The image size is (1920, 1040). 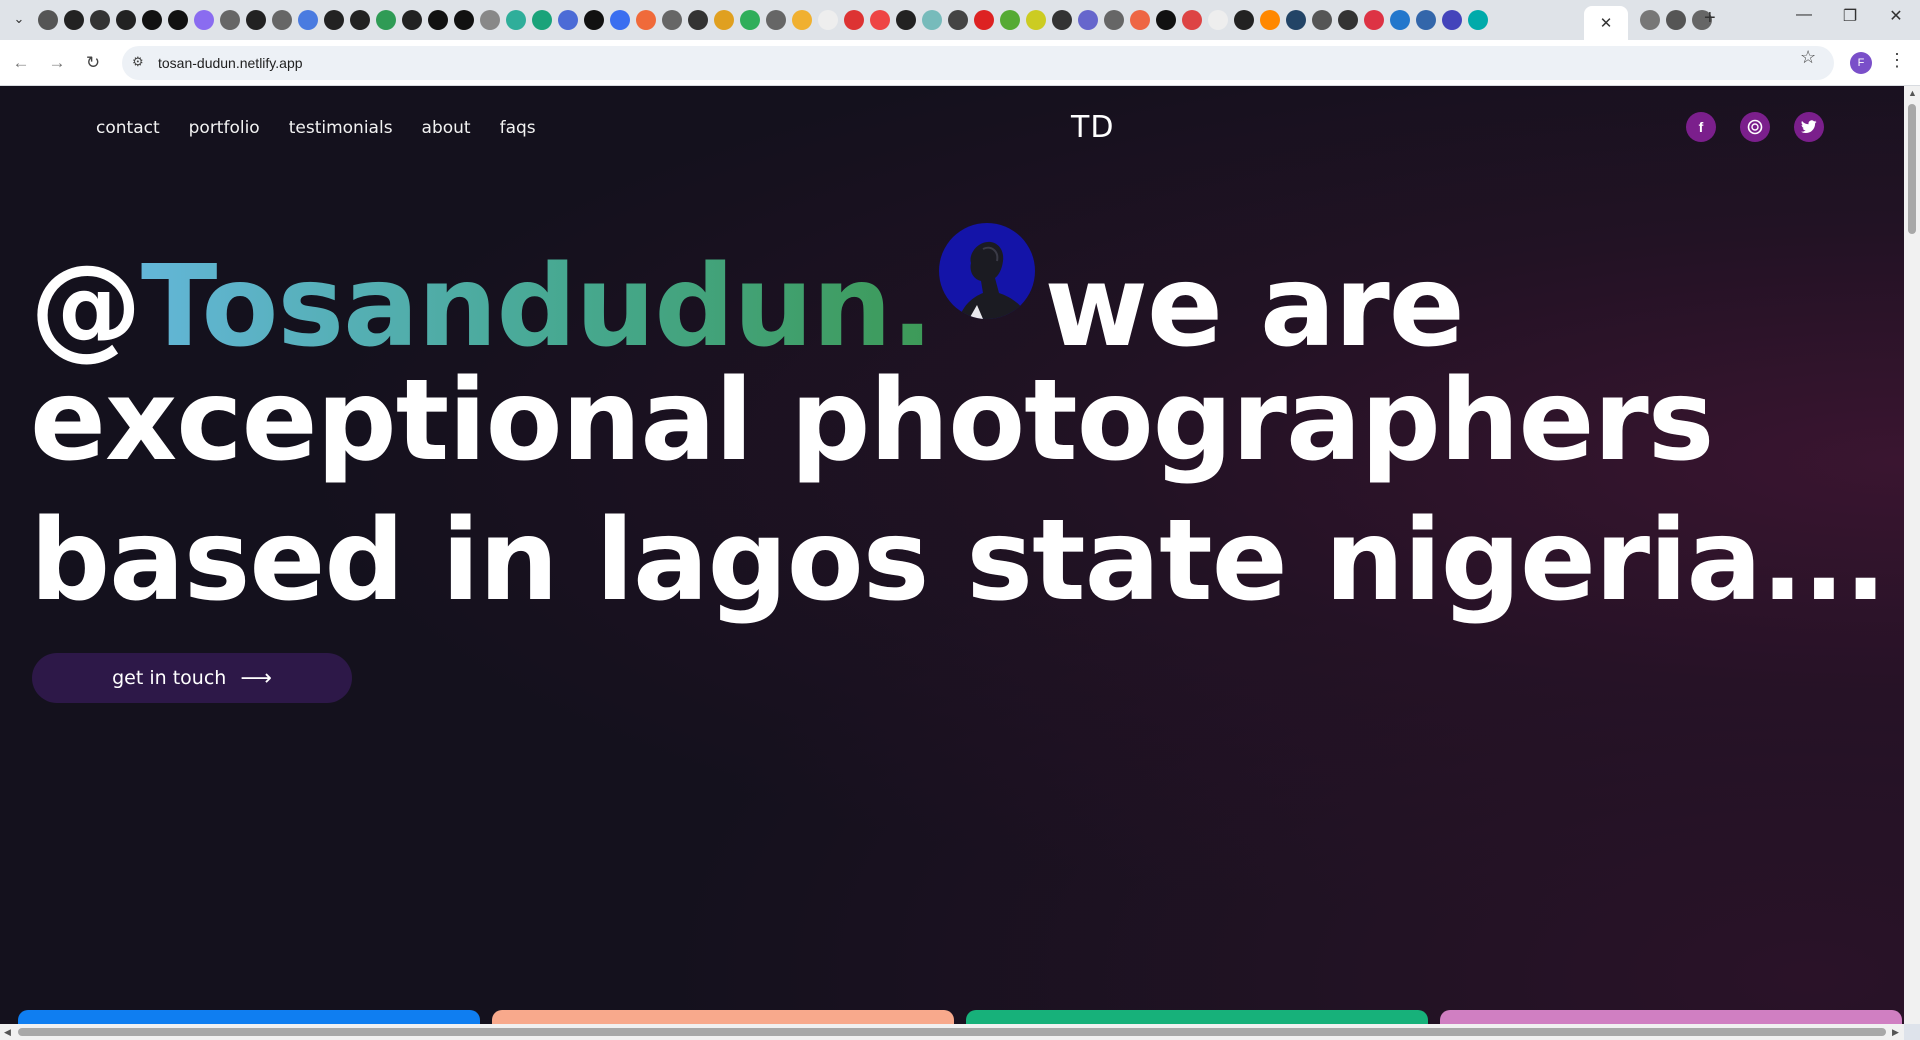 What do you see at coordinates (1671, 1017) in the screenshot?
I see `portfolio-card-pink` at bounding box center [1671, 1017].